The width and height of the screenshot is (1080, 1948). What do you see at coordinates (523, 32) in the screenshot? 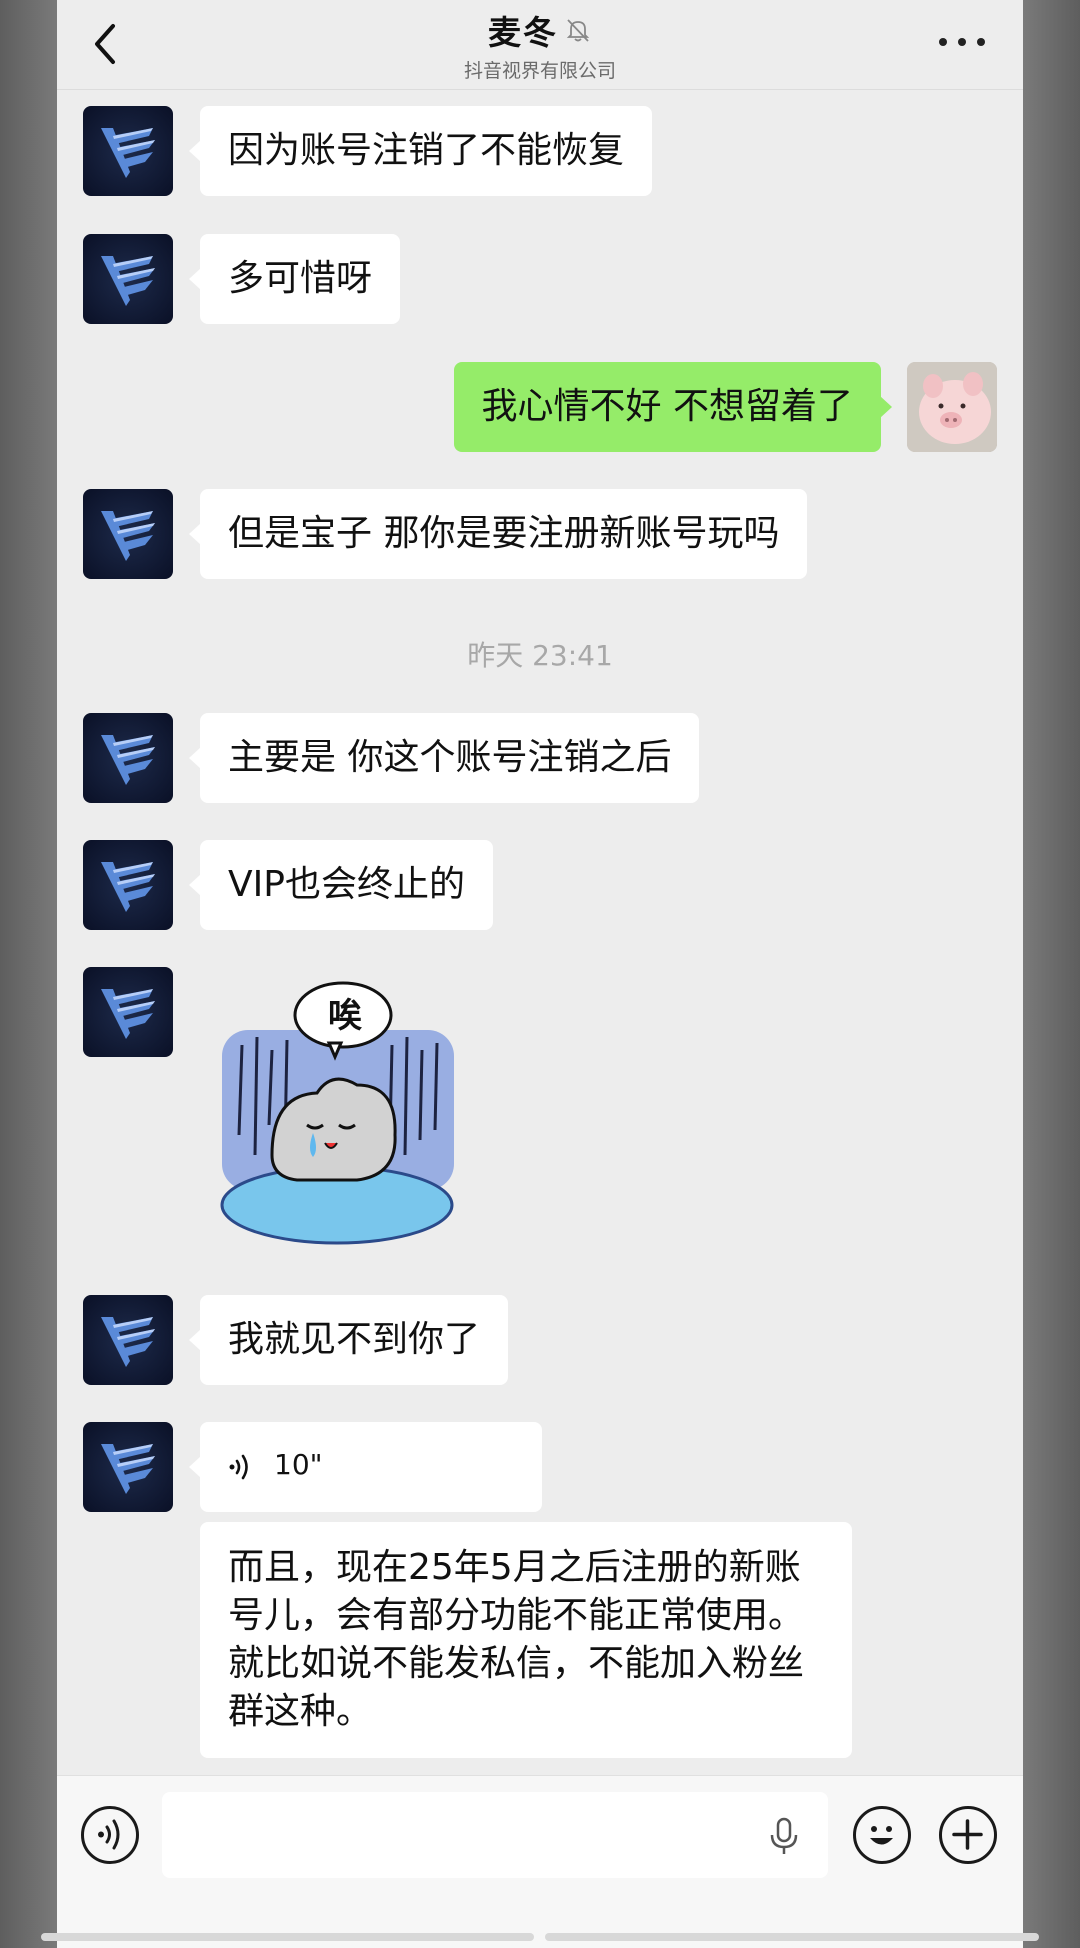
I see `chat-title: 麦冬` at bounding box center [523, 32].